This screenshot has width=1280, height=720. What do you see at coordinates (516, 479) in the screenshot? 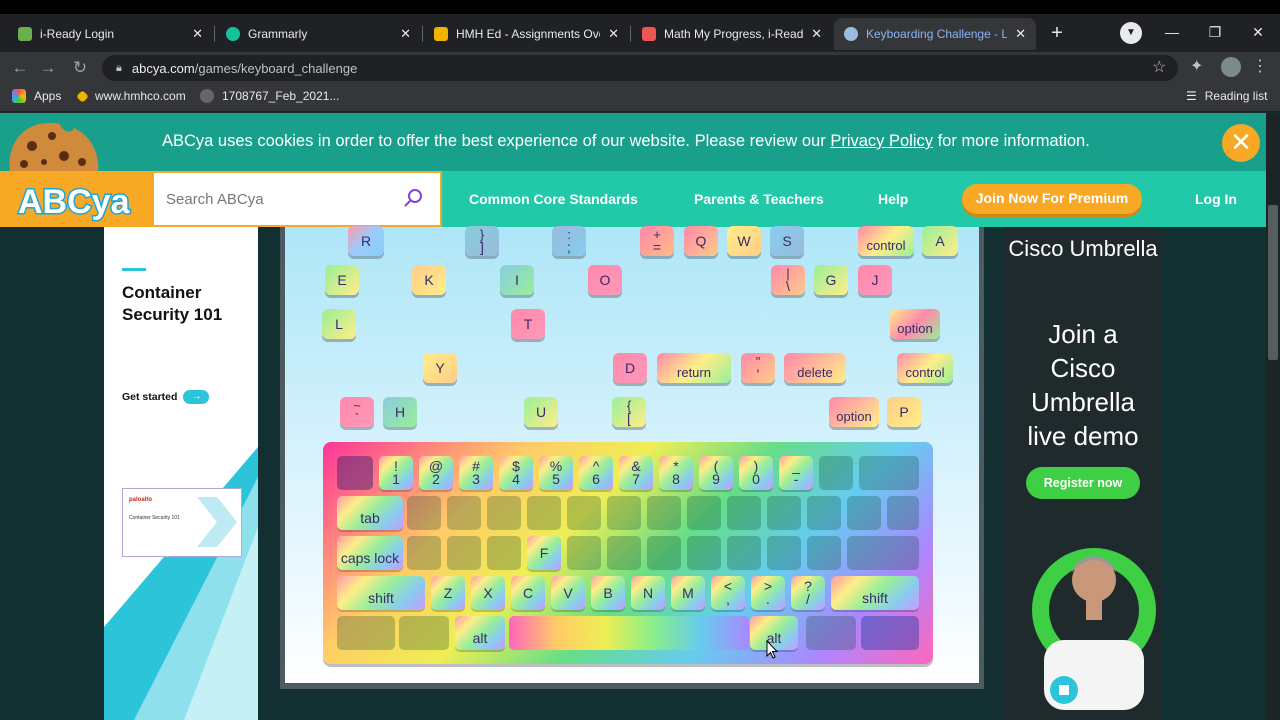
I see `key-label: 4` at bounding box center [516, 479].